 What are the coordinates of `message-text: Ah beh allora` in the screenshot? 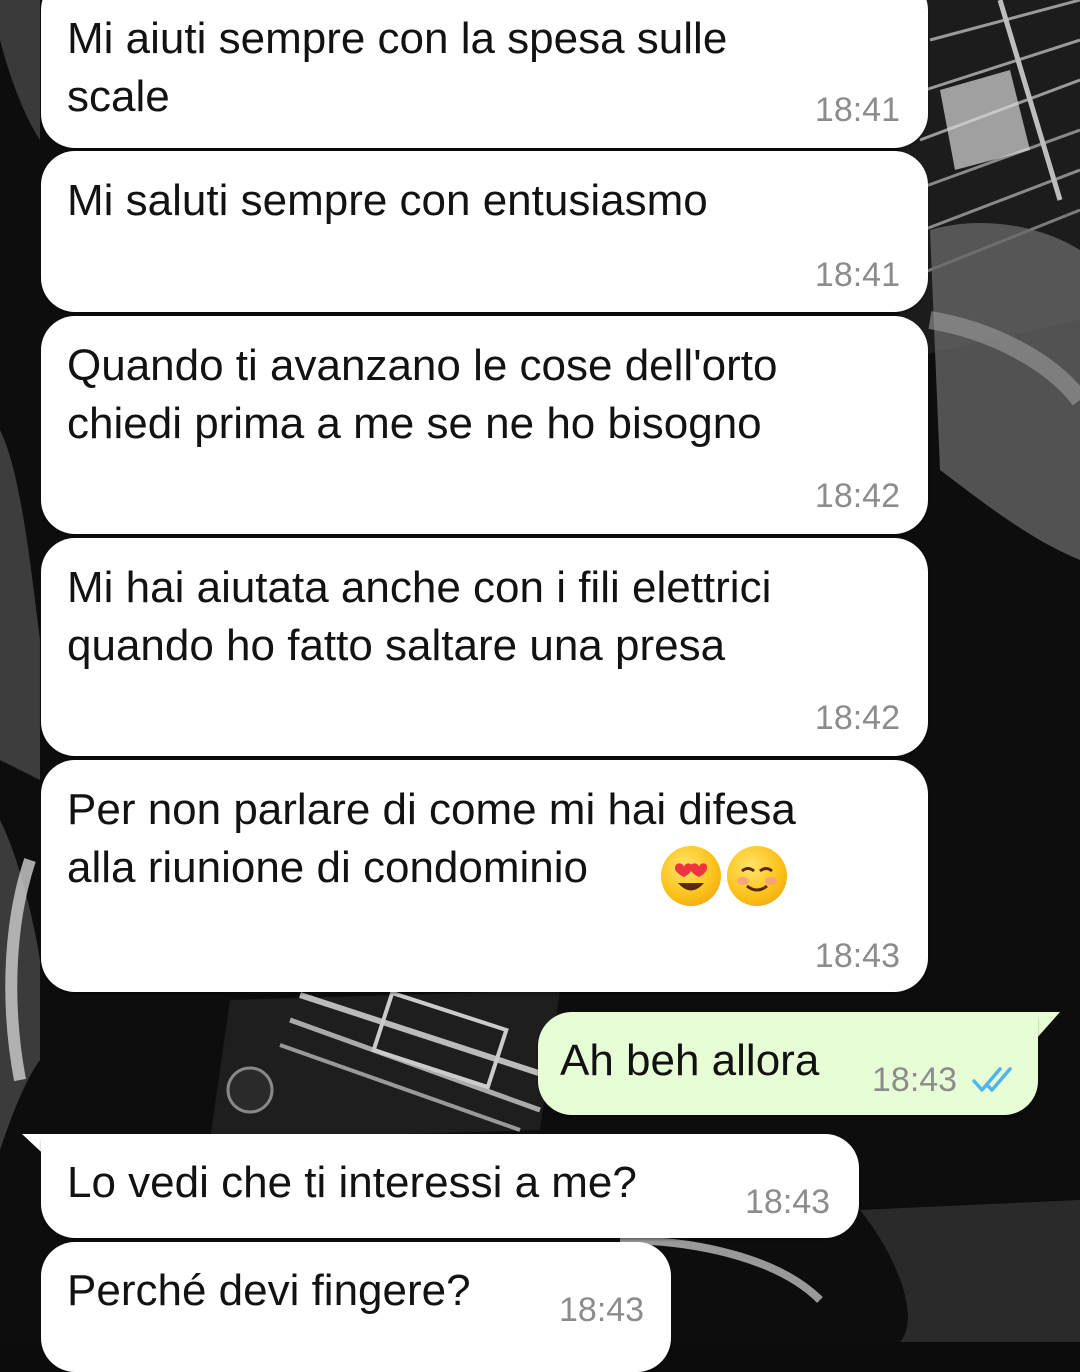 It's located at (690, 1060).